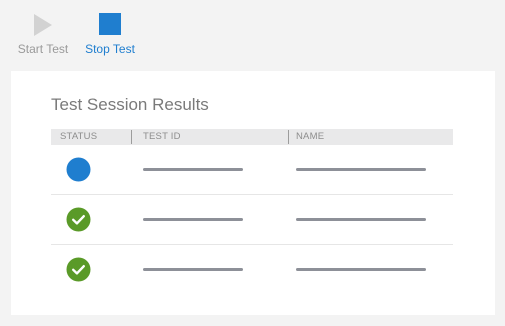  What do you see at coordinates (79, 136) in the screenshot?
I see `column-header-status: STATUS` at bounding box center [79, 136].